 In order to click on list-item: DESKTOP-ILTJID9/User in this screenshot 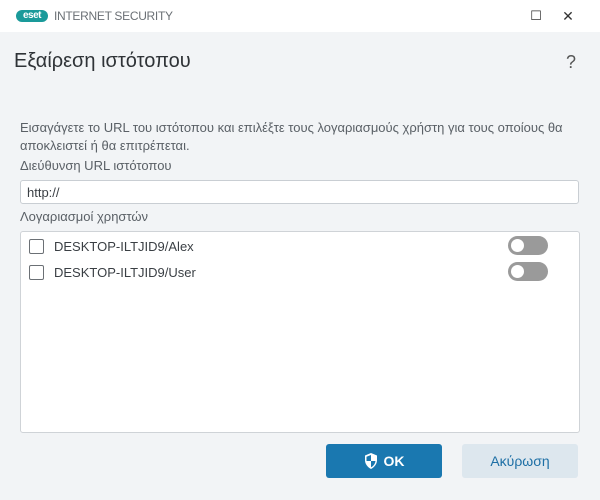, I will do `click(299, 272)`.